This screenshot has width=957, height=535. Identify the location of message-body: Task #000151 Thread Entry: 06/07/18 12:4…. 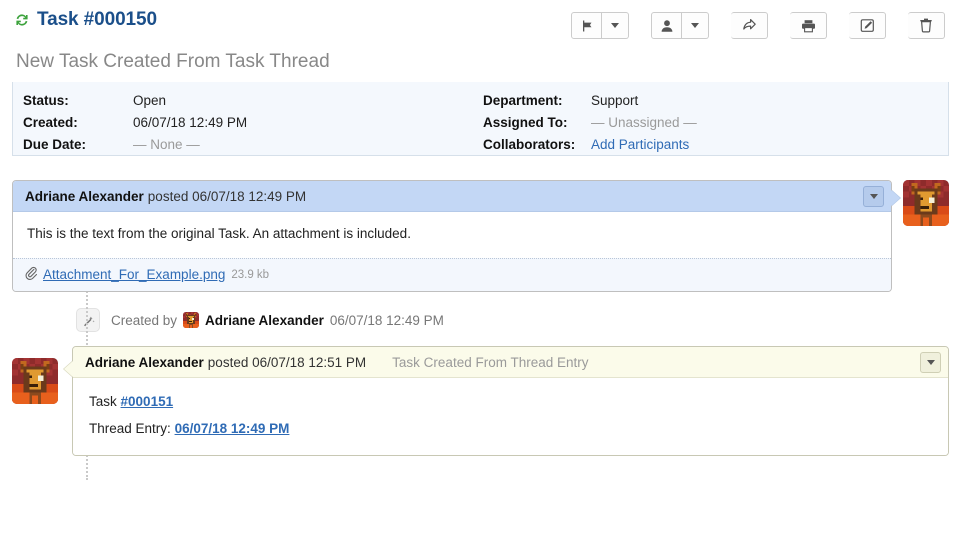
(510, 416).